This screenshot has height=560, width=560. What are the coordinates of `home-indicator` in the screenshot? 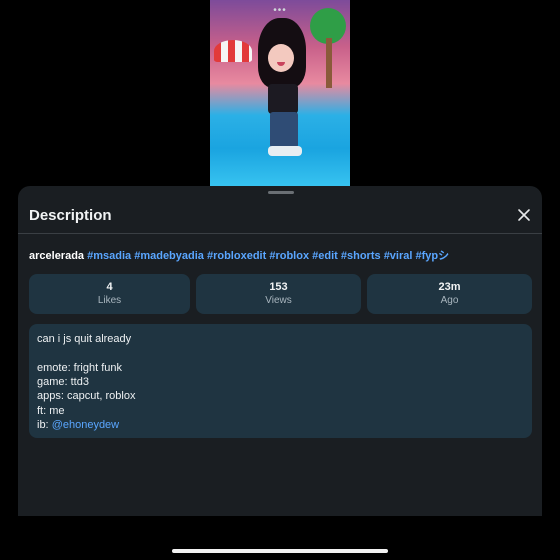 It's located at (280, 551).